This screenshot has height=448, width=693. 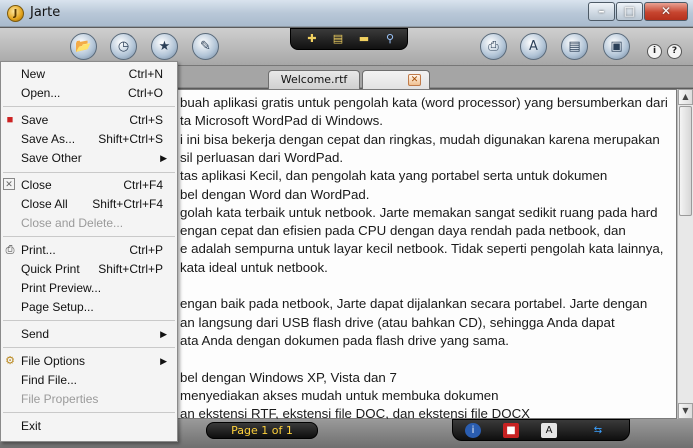 I want to click on menu-item-quick-print: Quick Print Shift+Ctrl+P, so click(x=89, y=269).